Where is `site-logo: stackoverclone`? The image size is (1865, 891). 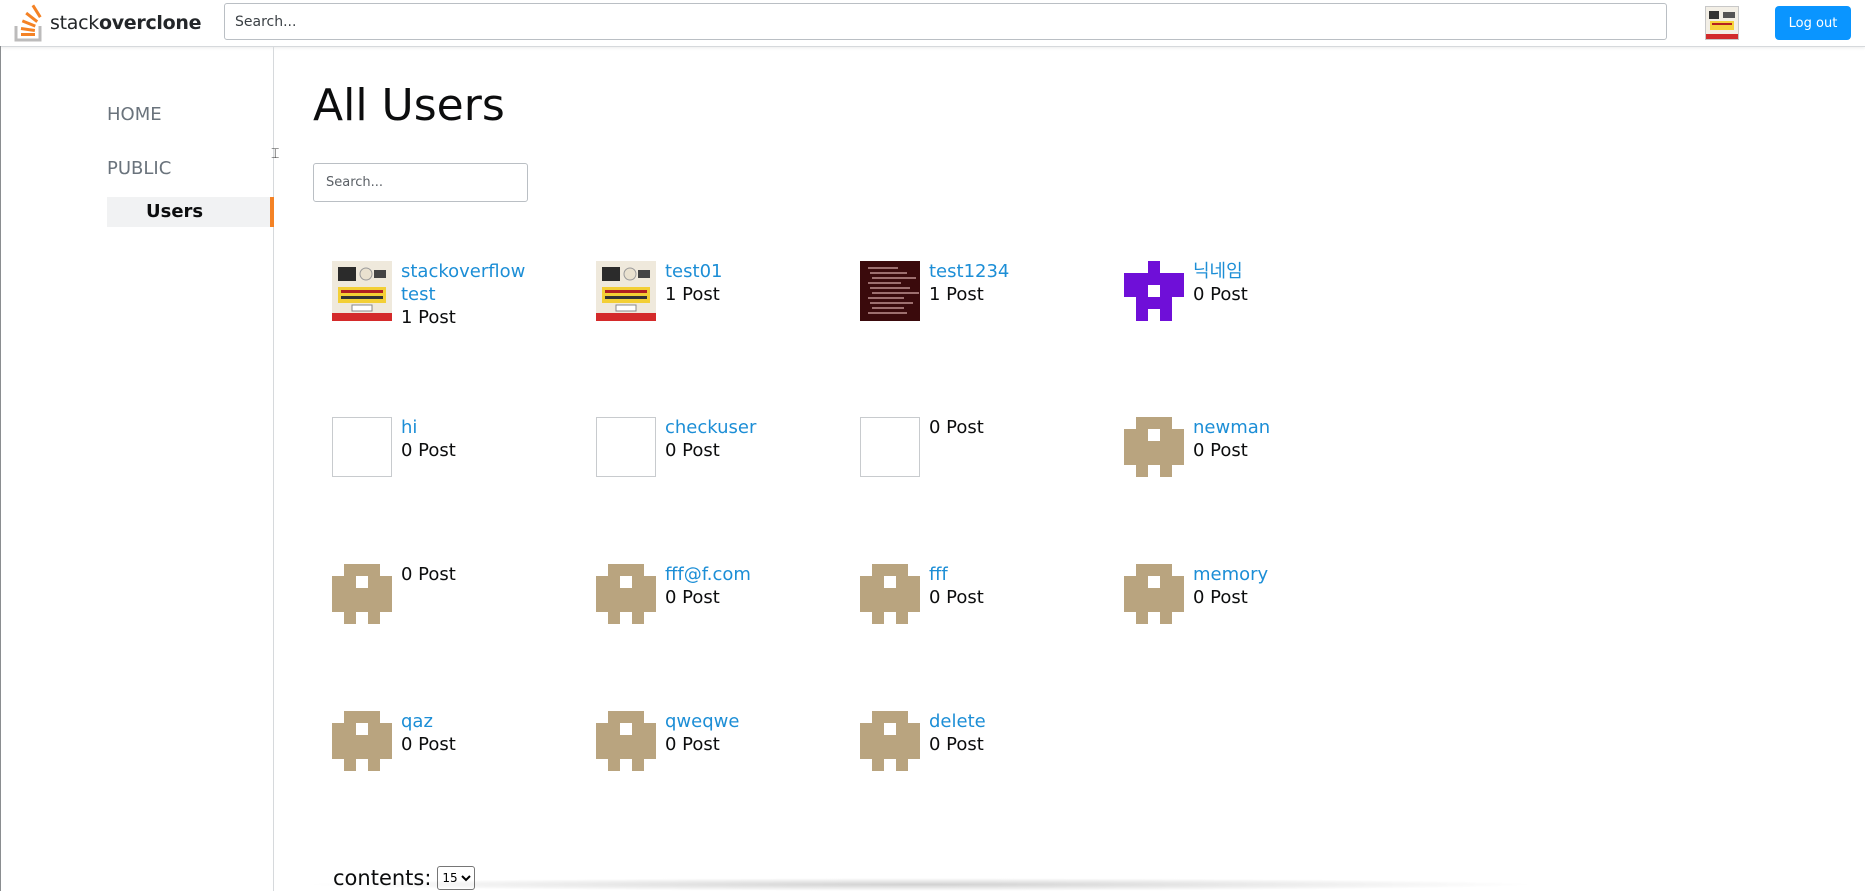
site-logo: stackoverclone is located at coordinates (108, 23).